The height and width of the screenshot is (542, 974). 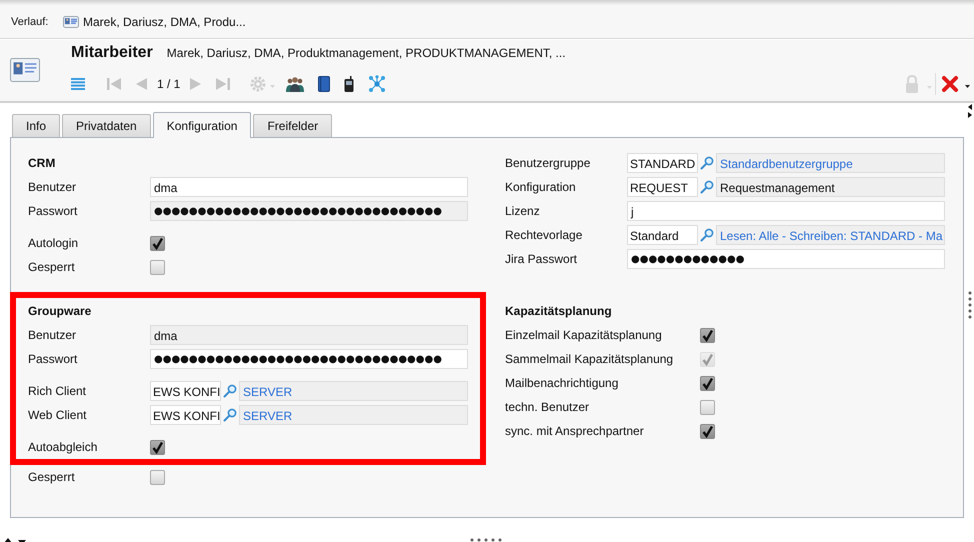 What do you see at coordinates (58, 415) in the screenshot?
I see `field-label: Web Client` at bounding box center [58, 415].